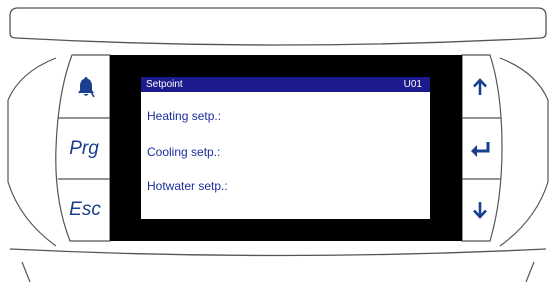 Image resolution: width=556 pixels, height=282 pixels. I want to click on alarm-button, so click(86, 86).